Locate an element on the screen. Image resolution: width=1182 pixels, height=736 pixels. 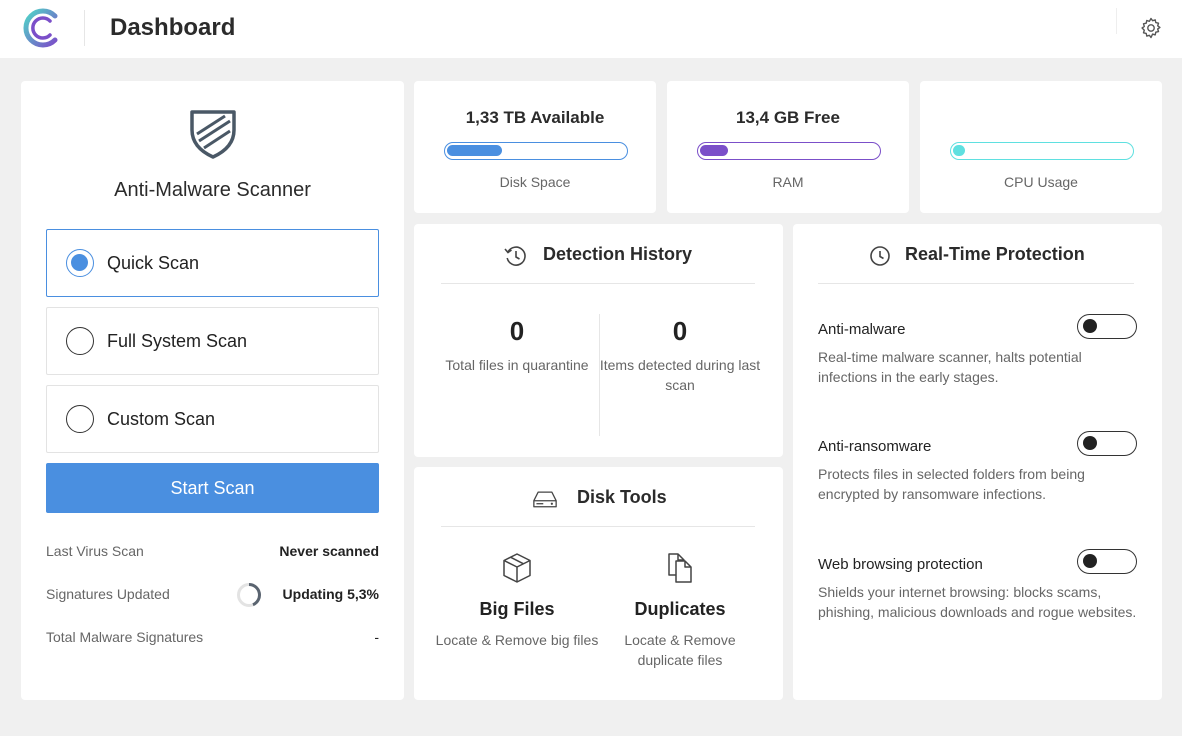
big-files-tool: Big Files Locate & Remove big files is located at coordinates (517, 600).